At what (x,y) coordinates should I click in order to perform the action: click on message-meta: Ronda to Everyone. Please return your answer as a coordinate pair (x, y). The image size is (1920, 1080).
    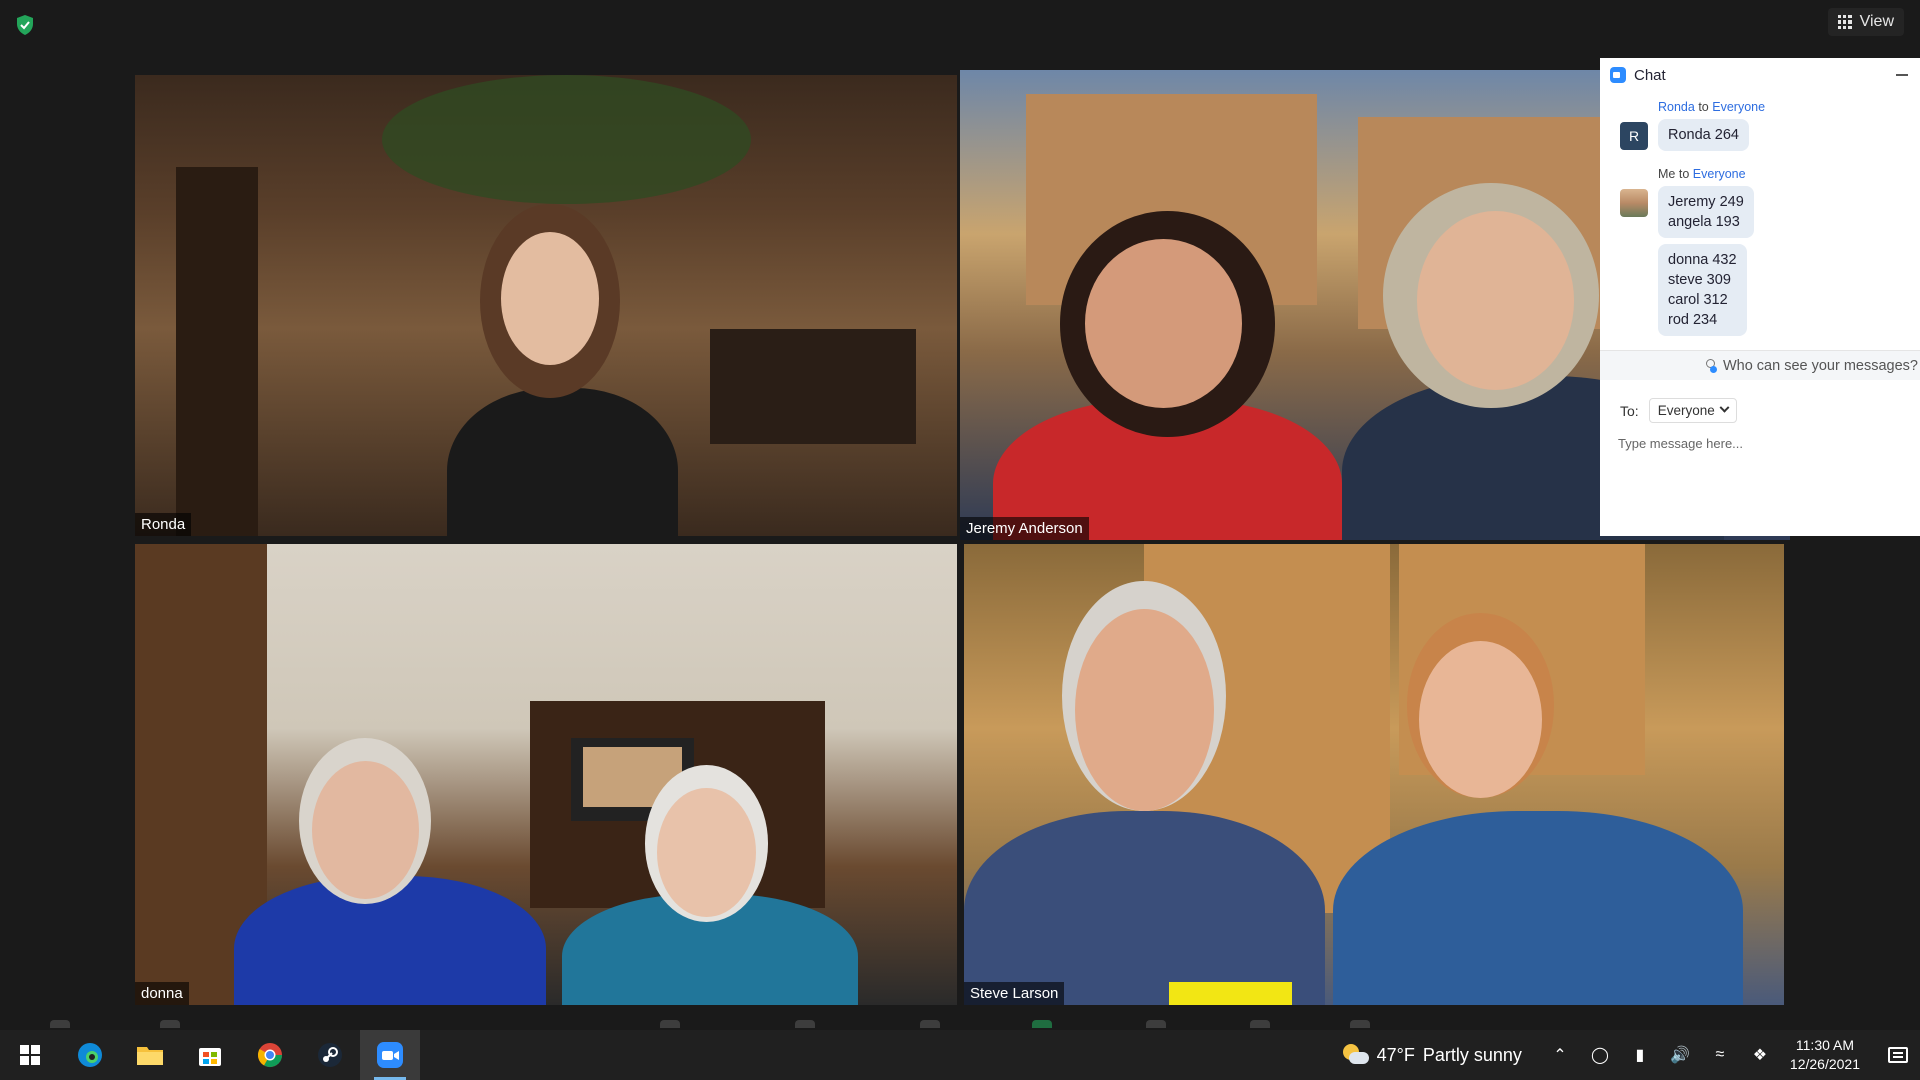
    Looking at the image, I should click on (1789, 107).